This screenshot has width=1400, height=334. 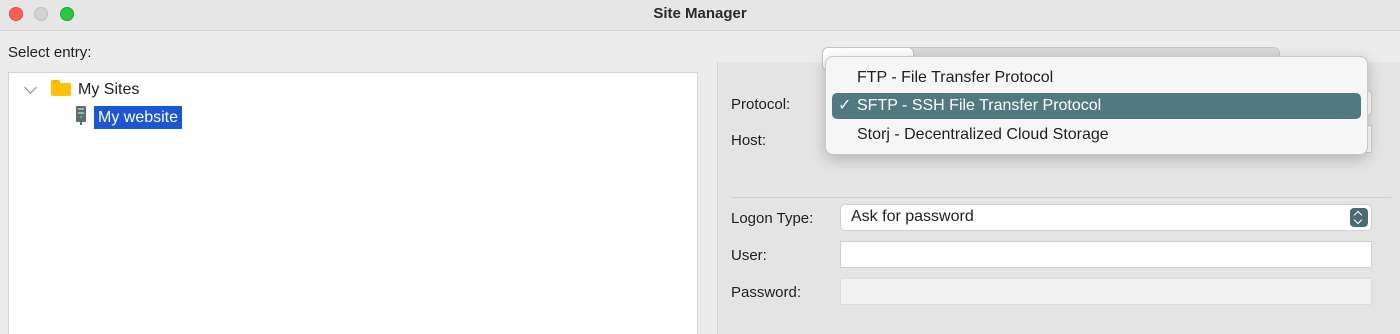 What do you see at coordinates (1106, 254) in the screenshot?
I see `user-input` at bounding box center [1106, 254].